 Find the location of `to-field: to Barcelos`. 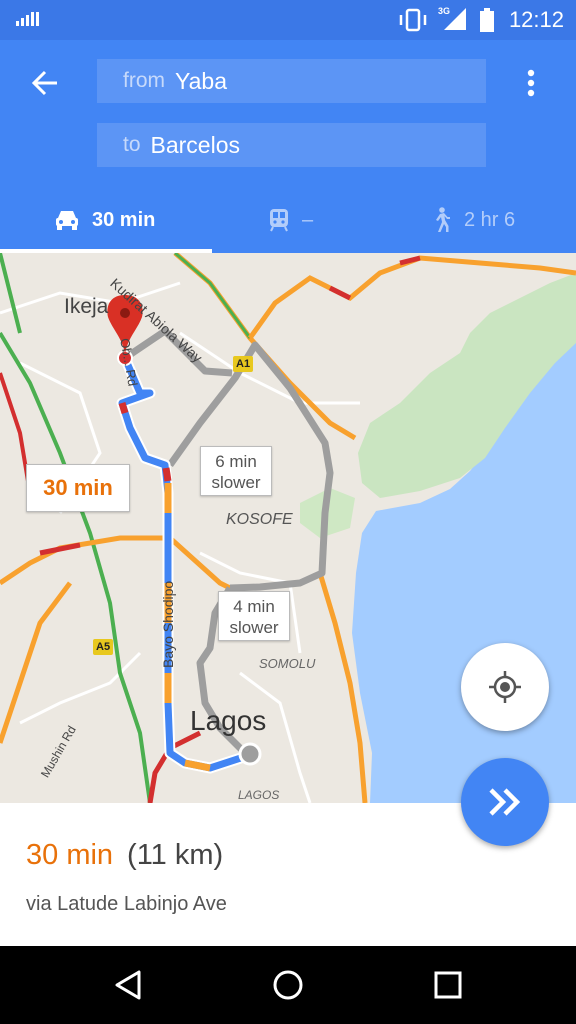

to-field: to Barcelos is located at coordinates (291, 145).